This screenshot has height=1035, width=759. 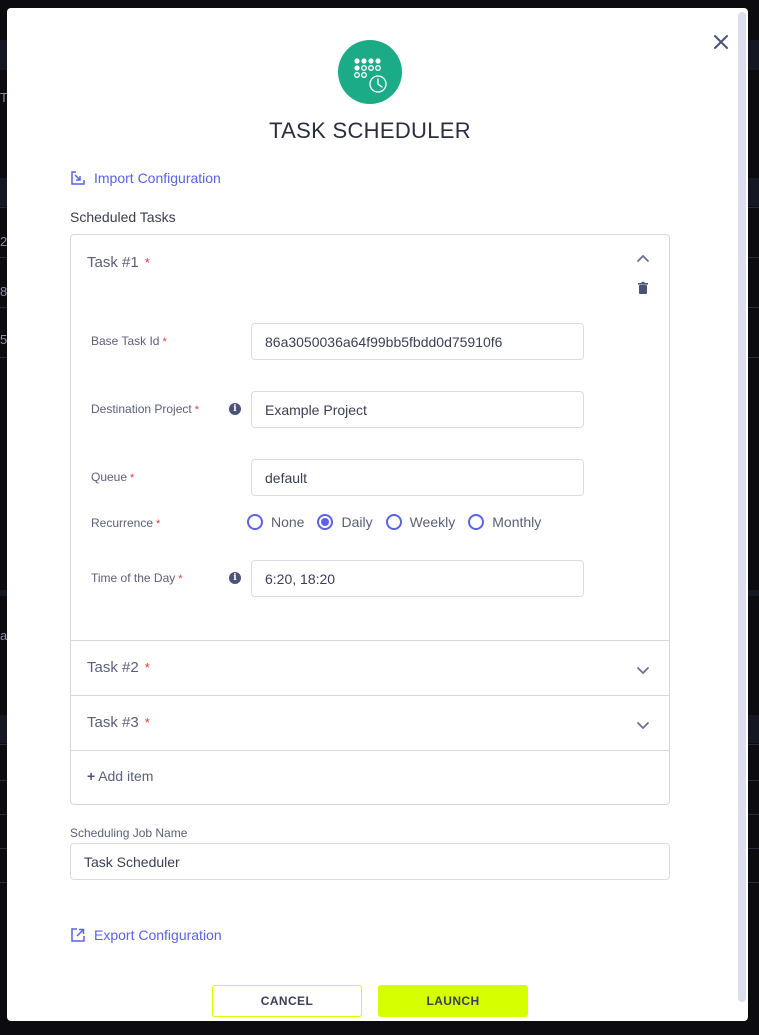 I want to click on task-scheduler-logo, so click(x=370, y=72).